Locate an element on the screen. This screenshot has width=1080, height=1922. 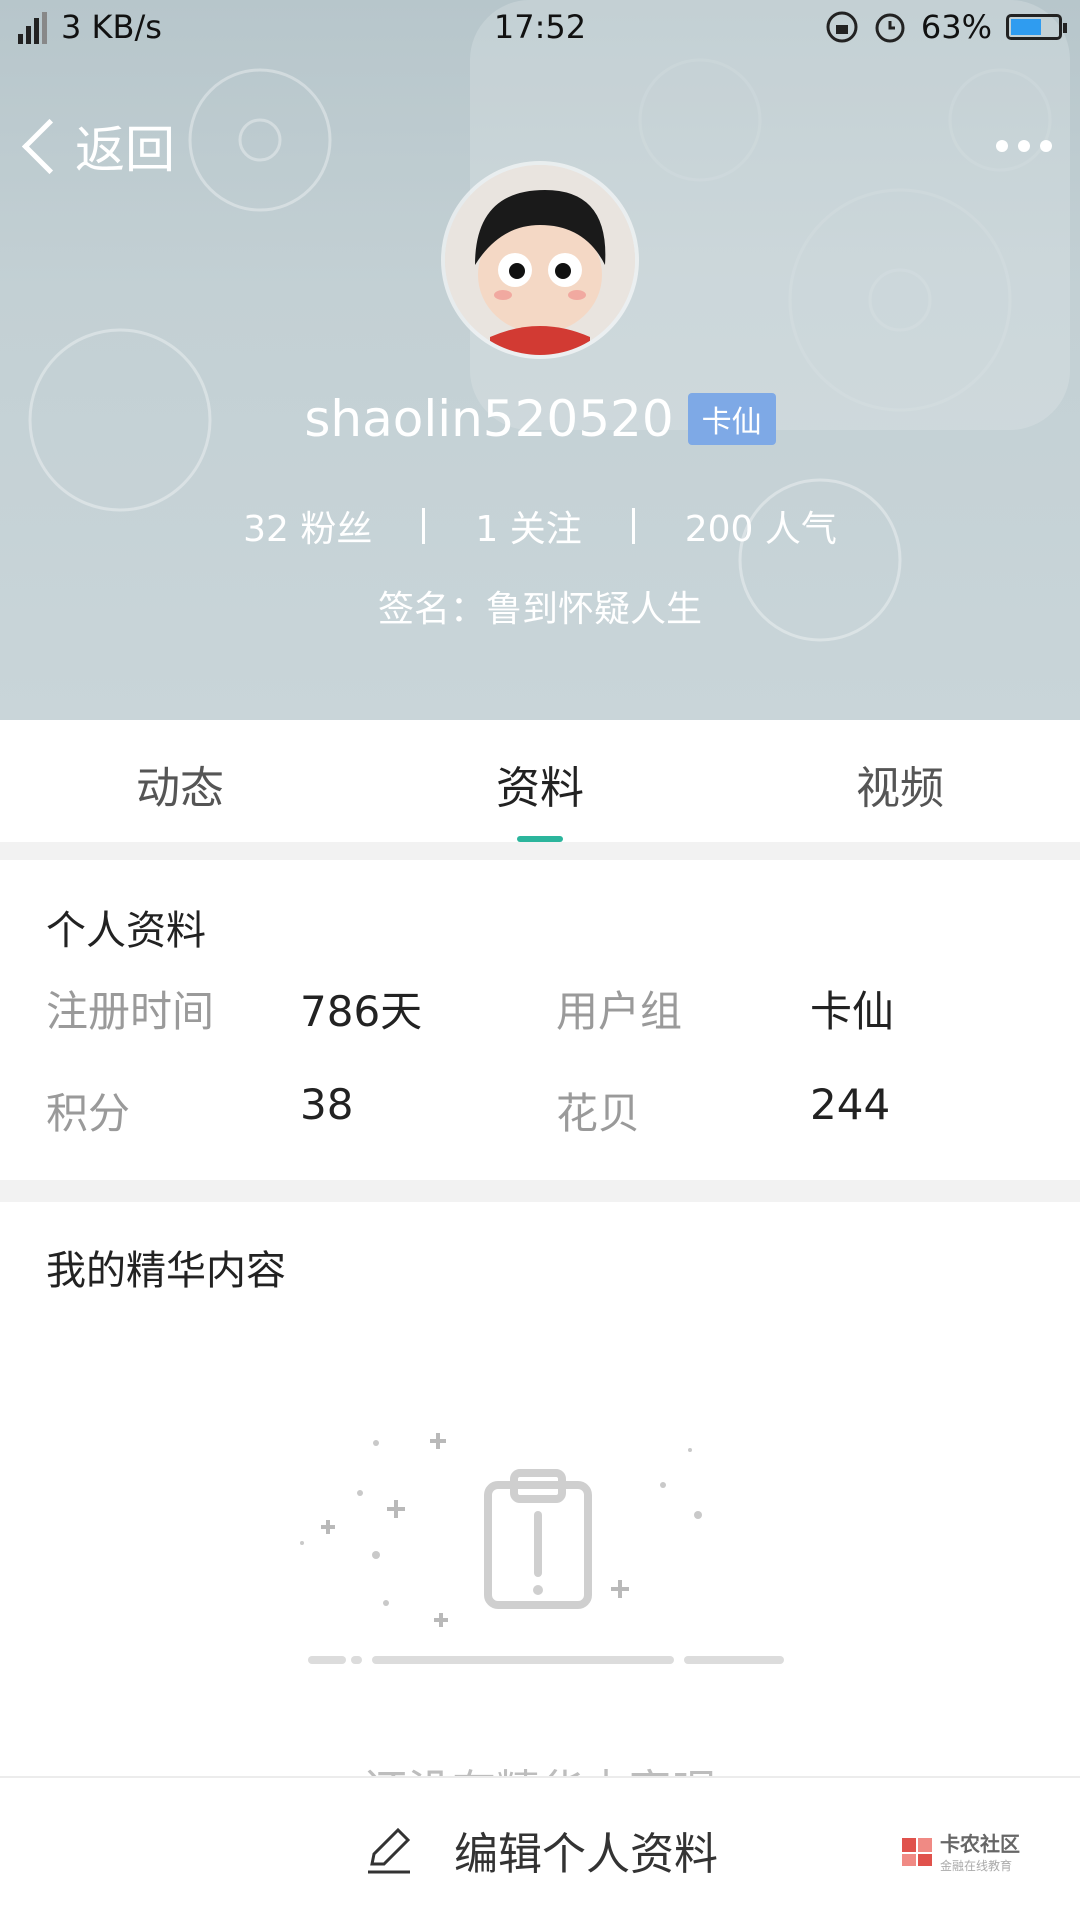
lock-rotation-icon is located at coordinates (842, 27).